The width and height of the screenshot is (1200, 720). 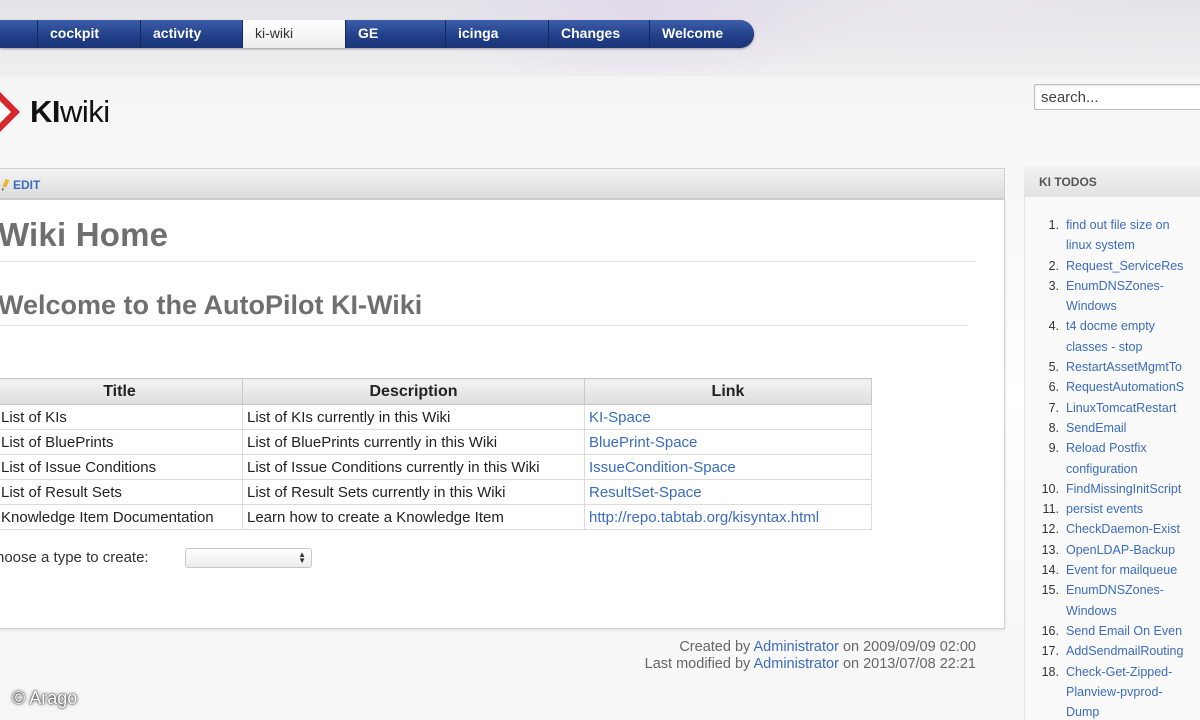 I want to click on cell-description: List of KIs currently in this Wiki, so click(x=413, y=417).